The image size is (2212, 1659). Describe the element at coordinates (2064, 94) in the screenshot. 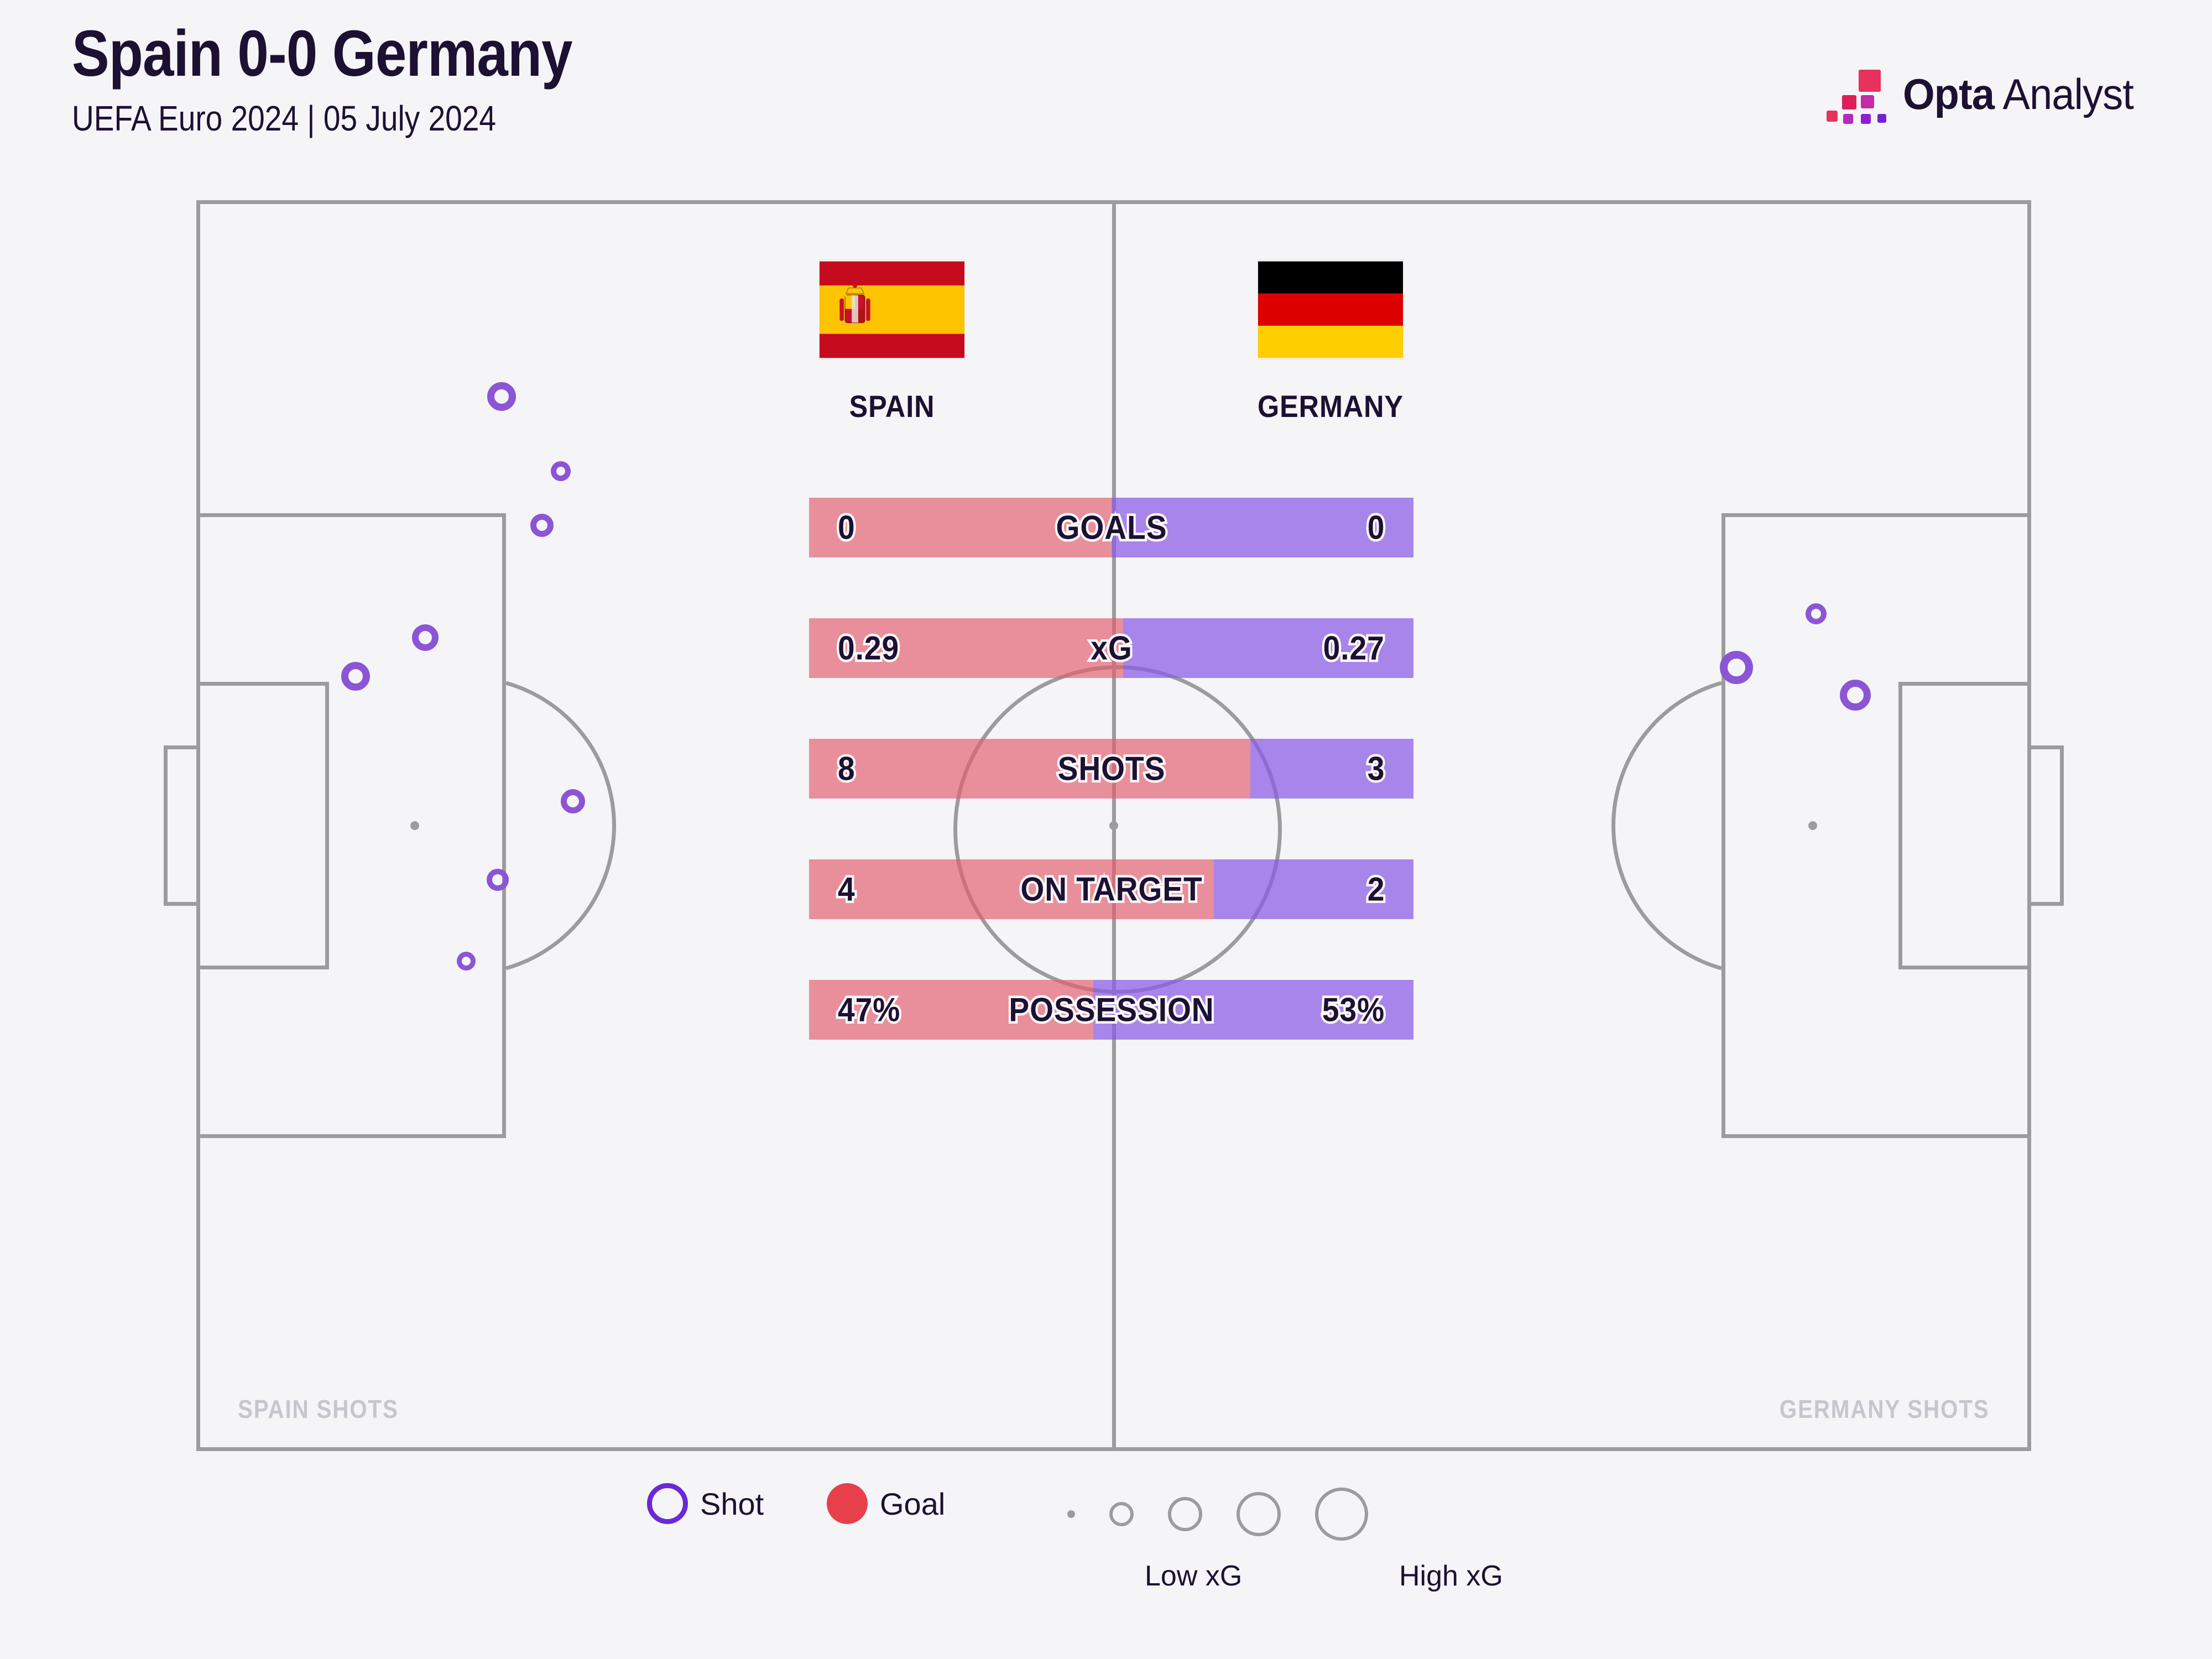

I see `logo-analyst-text: Analyst` at that location.